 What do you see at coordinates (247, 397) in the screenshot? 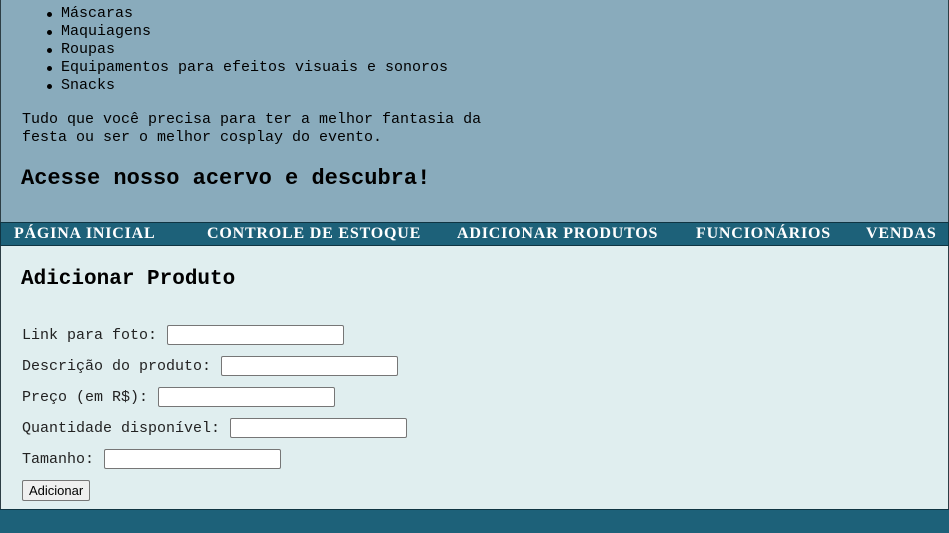
I see `price-input` at bounding box center [247, 397].